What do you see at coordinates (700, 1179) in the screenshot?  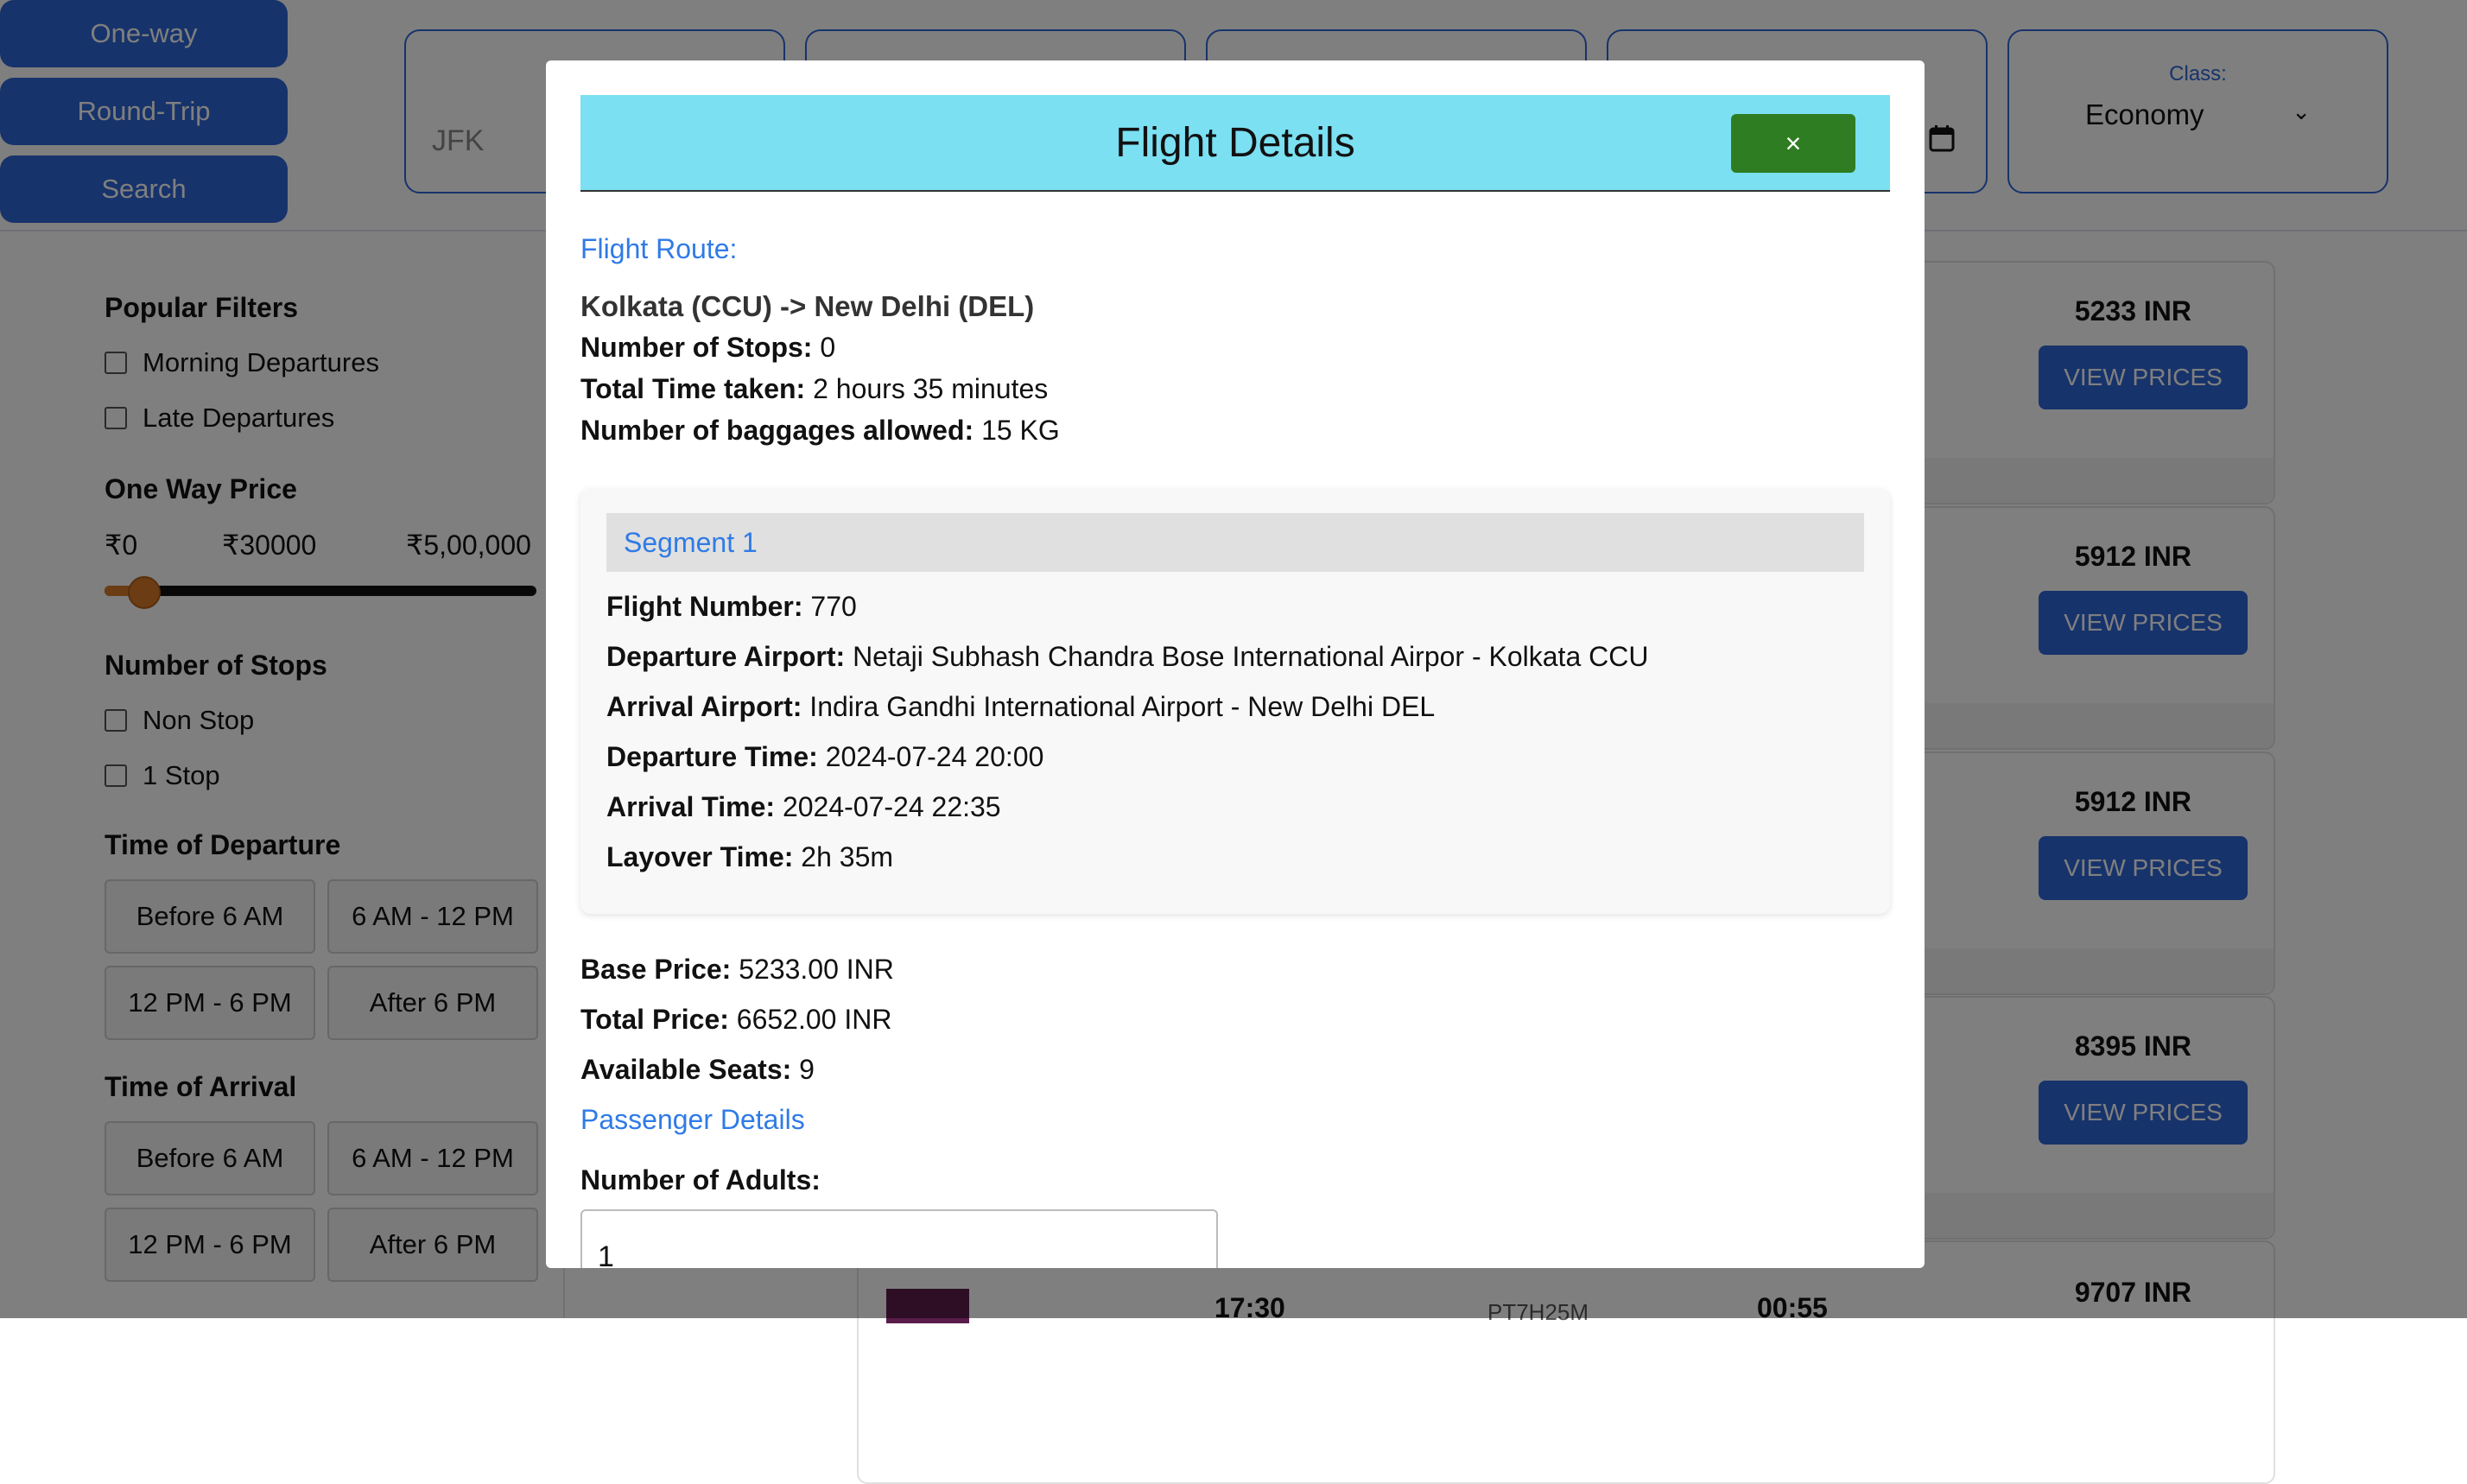 I see `adults-label: Number of Adults:` at bounding box center [700, 1179].